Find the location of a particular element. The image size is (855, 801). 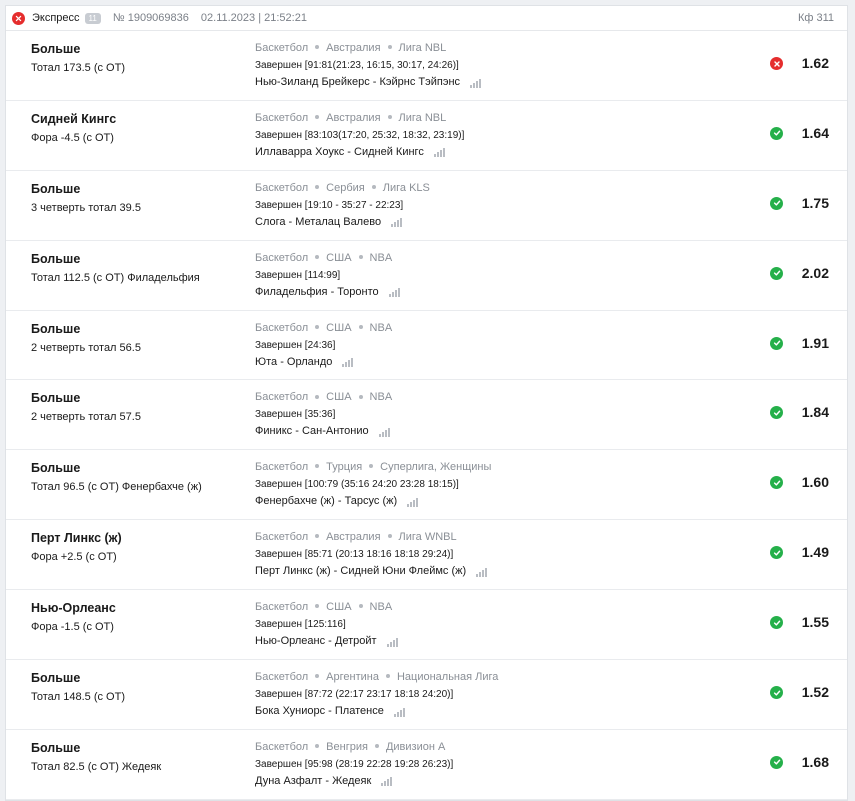

bet-datetime: 02.11.2023 | 21:52:21 is located at coordinates (253, 18).